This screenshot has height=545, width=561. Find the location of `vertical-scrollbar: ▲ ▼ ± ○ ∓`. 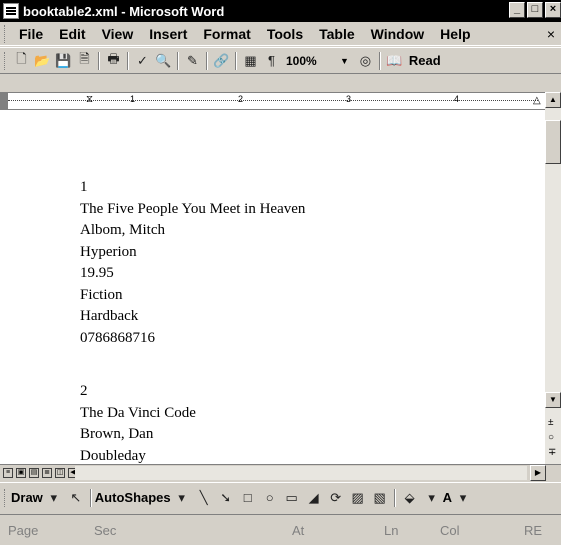

vertical-scrollbar: ▲ ▼ ± ○ ∓ is located at coordinates (553, 278).